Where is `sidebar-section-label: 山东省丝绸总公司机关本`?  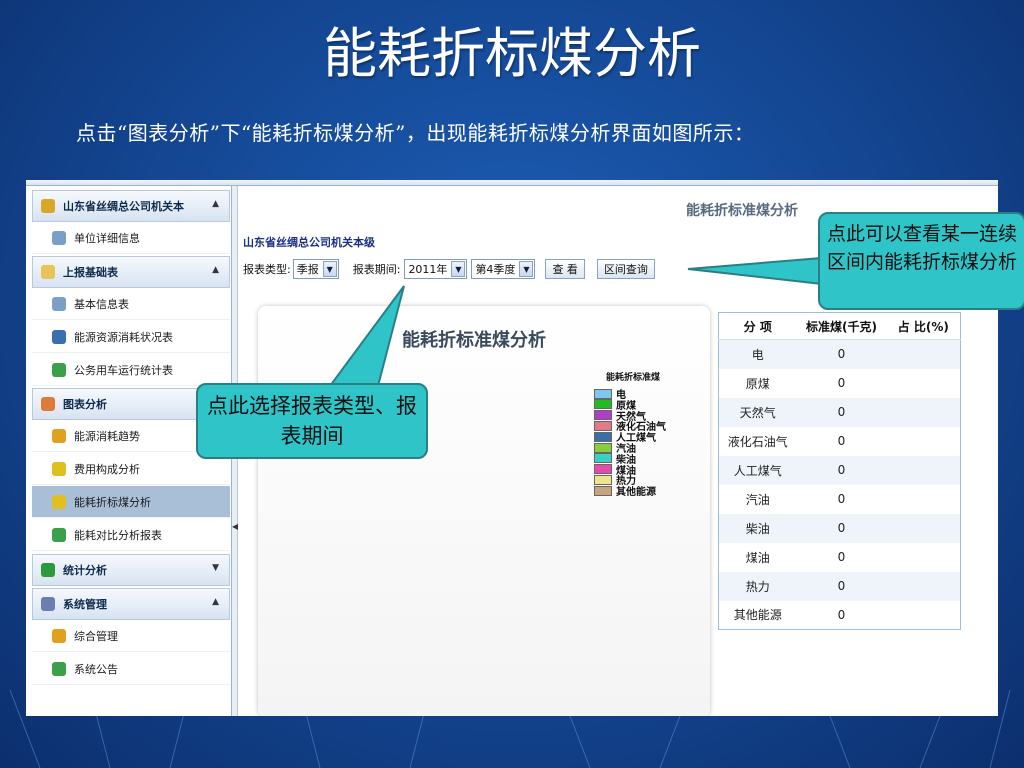 sidebar-section-label: 山东省丝绸总公司机关本 is located at coordinates (123, 206).